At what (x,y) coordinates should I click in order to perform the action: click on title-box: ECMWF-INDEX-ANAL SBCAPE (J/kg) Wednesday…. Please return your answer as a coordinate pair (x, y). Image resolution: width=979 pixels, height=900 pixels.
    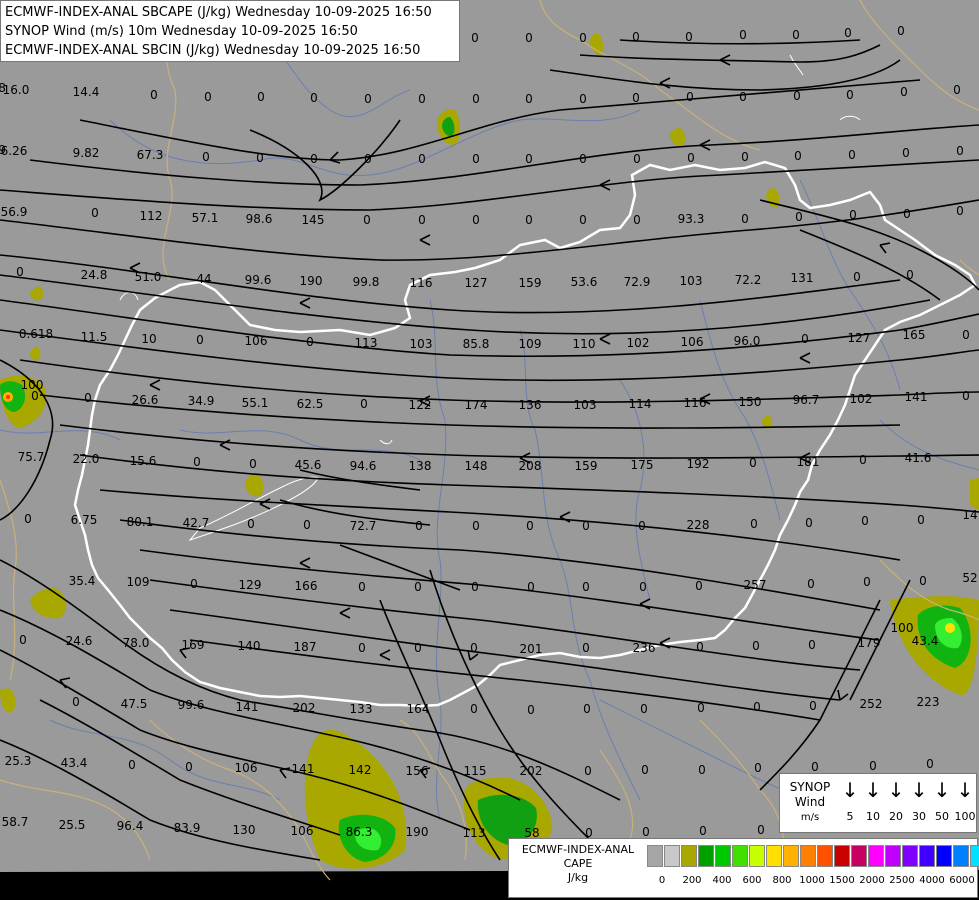
    Looking at the image, I should click on (230, 31).